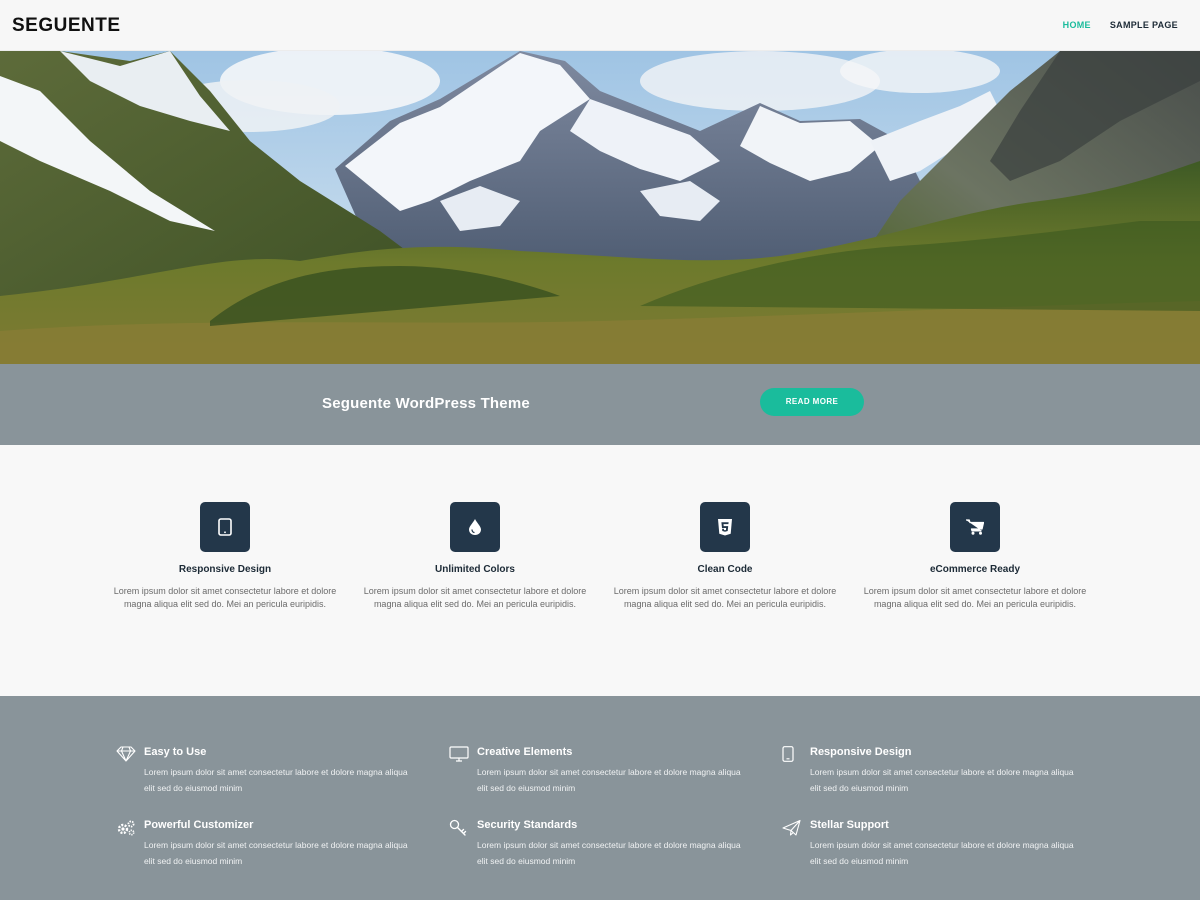 The image size is (1200, 900). What do you see at coordinates (225, 527) in the screenshot?
I see `tablet-icon` at bounding box center [225, 527].